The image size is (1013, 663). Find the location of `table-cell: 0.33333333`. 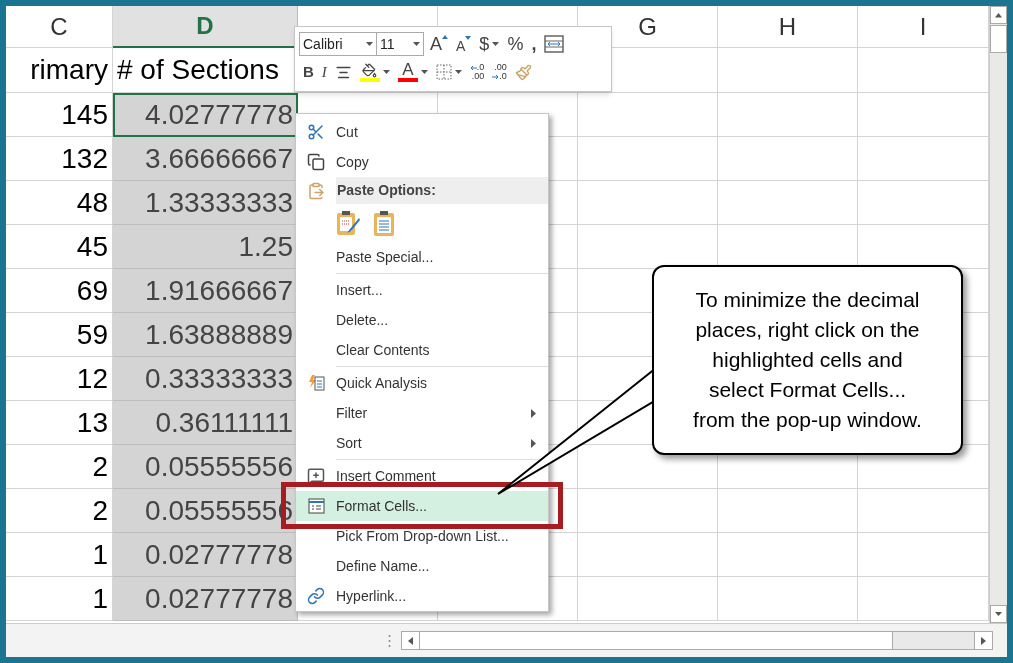

table-cell: 0.33333333 is located at coordinates (205, 379).